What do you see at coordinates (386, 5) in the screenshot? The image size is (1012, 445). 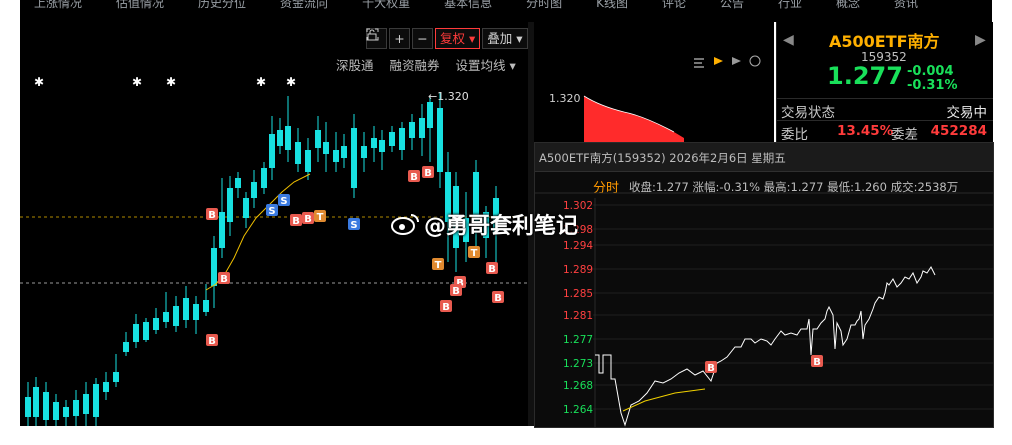 I see `menu-item: 十大权重` at bounding box center [386, 5].